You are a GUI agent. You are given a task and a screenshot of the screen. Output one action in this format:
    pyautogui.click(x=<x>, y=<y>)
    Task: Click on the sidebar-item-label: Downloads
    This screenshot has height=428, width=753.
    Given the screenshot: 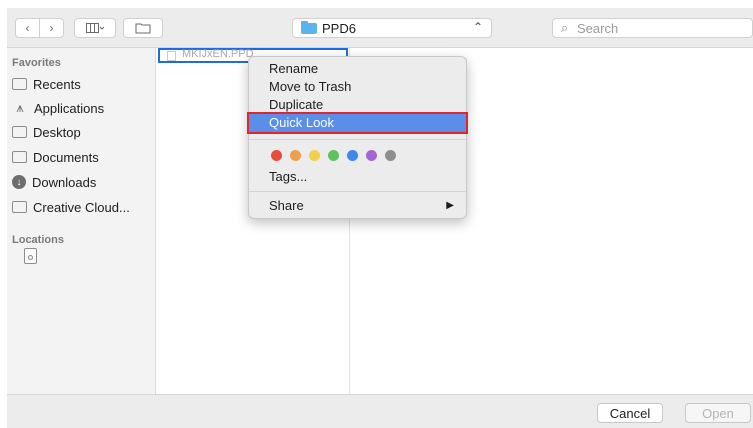 What is the action you would take?
    pyautogui.click(x=64, y=182)
    